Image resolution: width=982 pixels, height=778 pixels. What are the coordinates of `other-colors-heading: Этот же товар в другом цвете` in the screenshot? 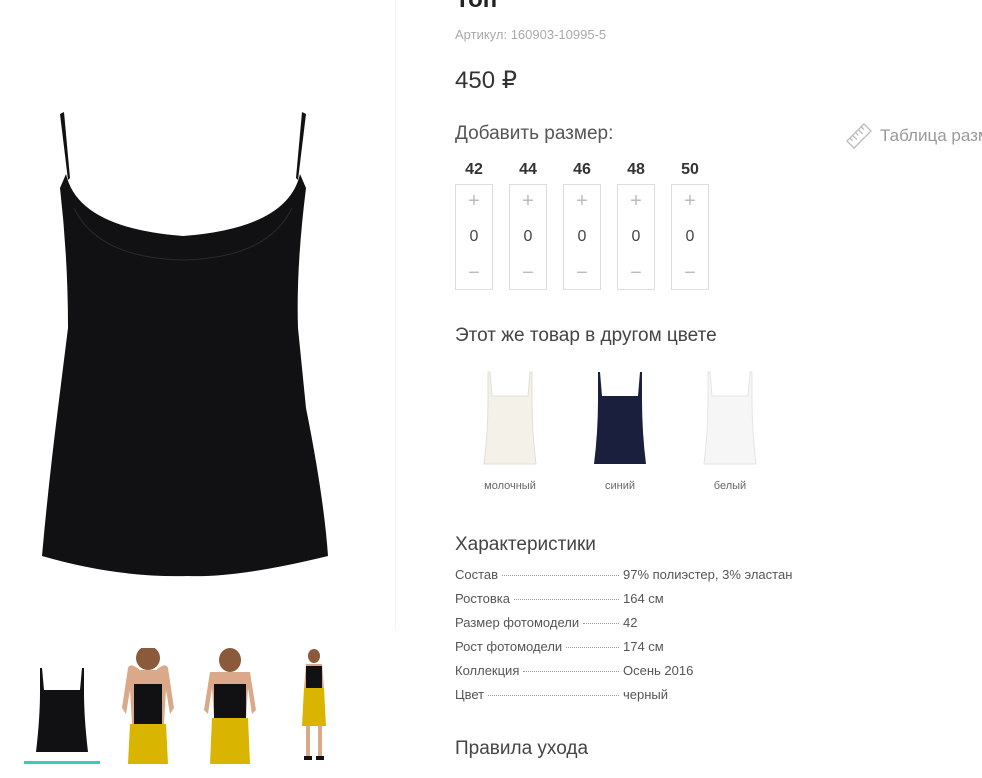 It's located at (586, 335).